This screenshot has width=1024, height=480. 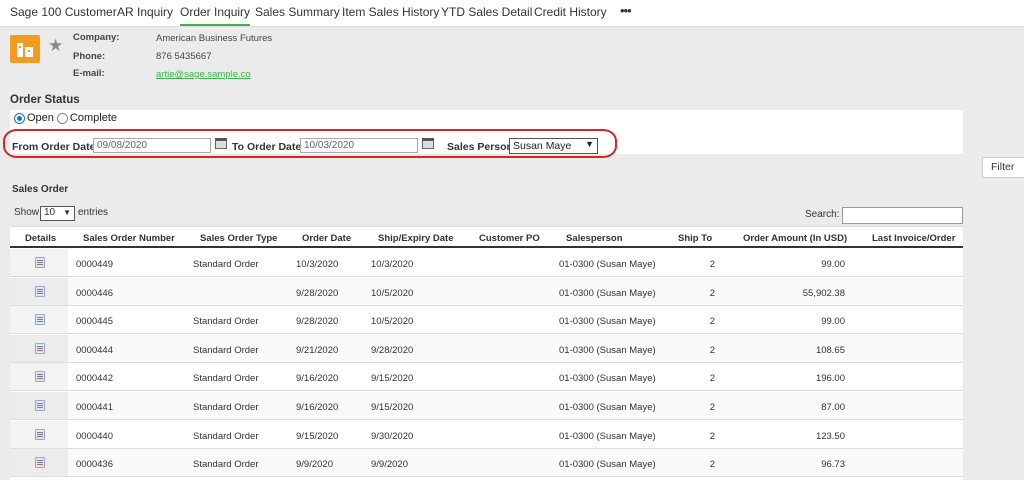 What do you see at coordinates (317, 322) in the screenshot?
I see `order-date-cell: 9/28/2020` at bounding box center [317, 322].